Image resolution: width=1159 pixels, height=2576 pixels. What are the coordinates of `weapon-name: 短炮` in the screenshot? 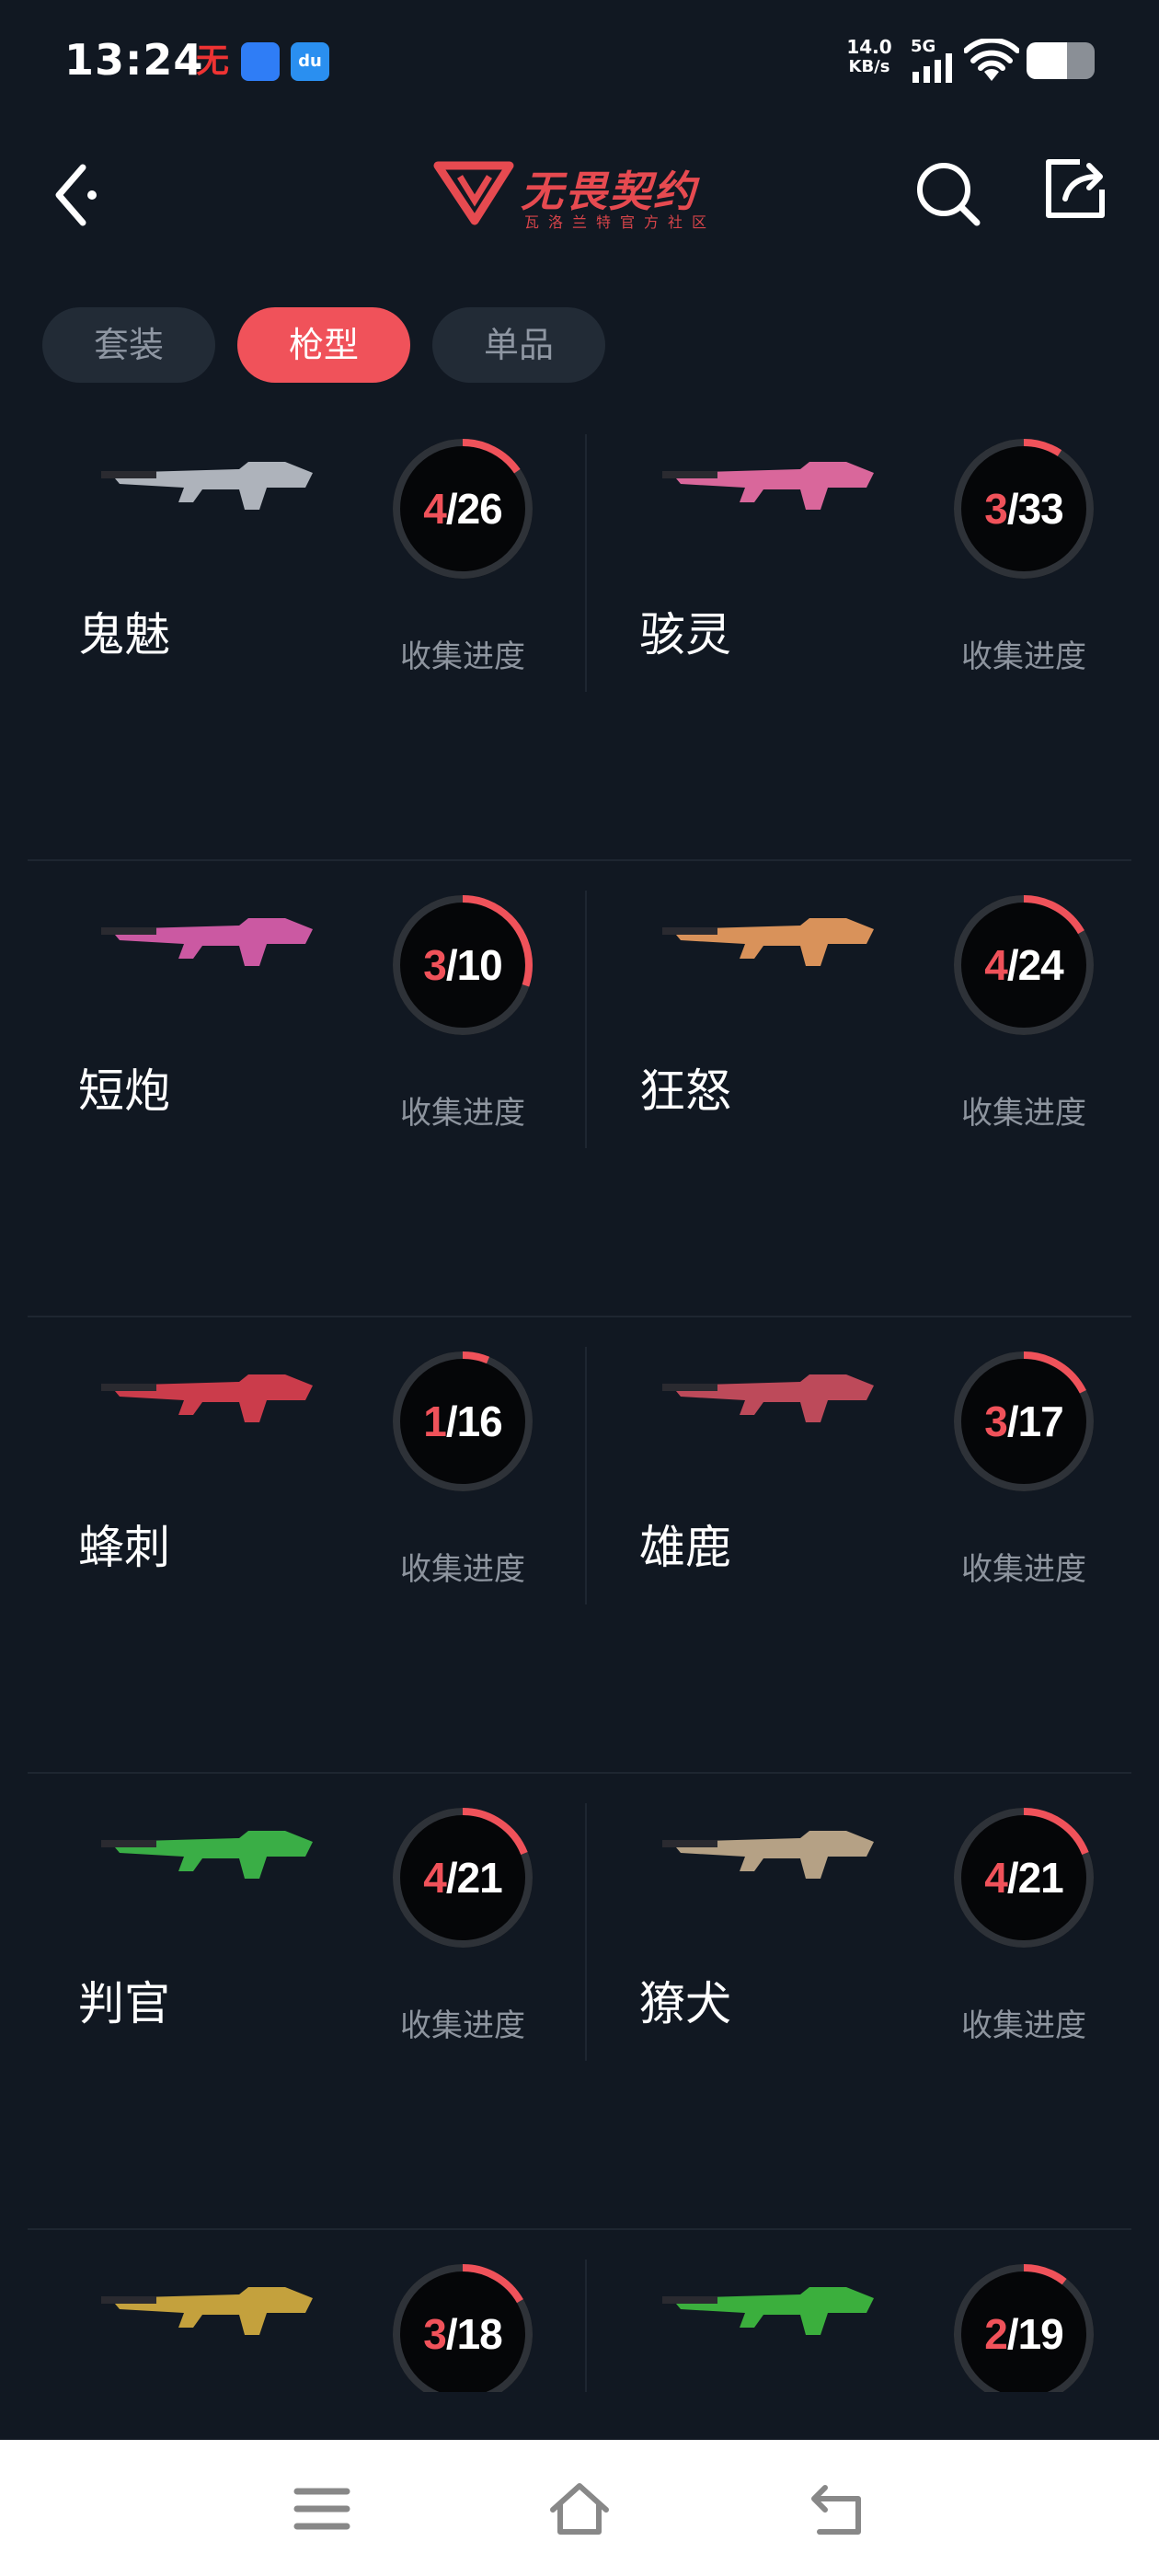 It's located at (124, 1091).